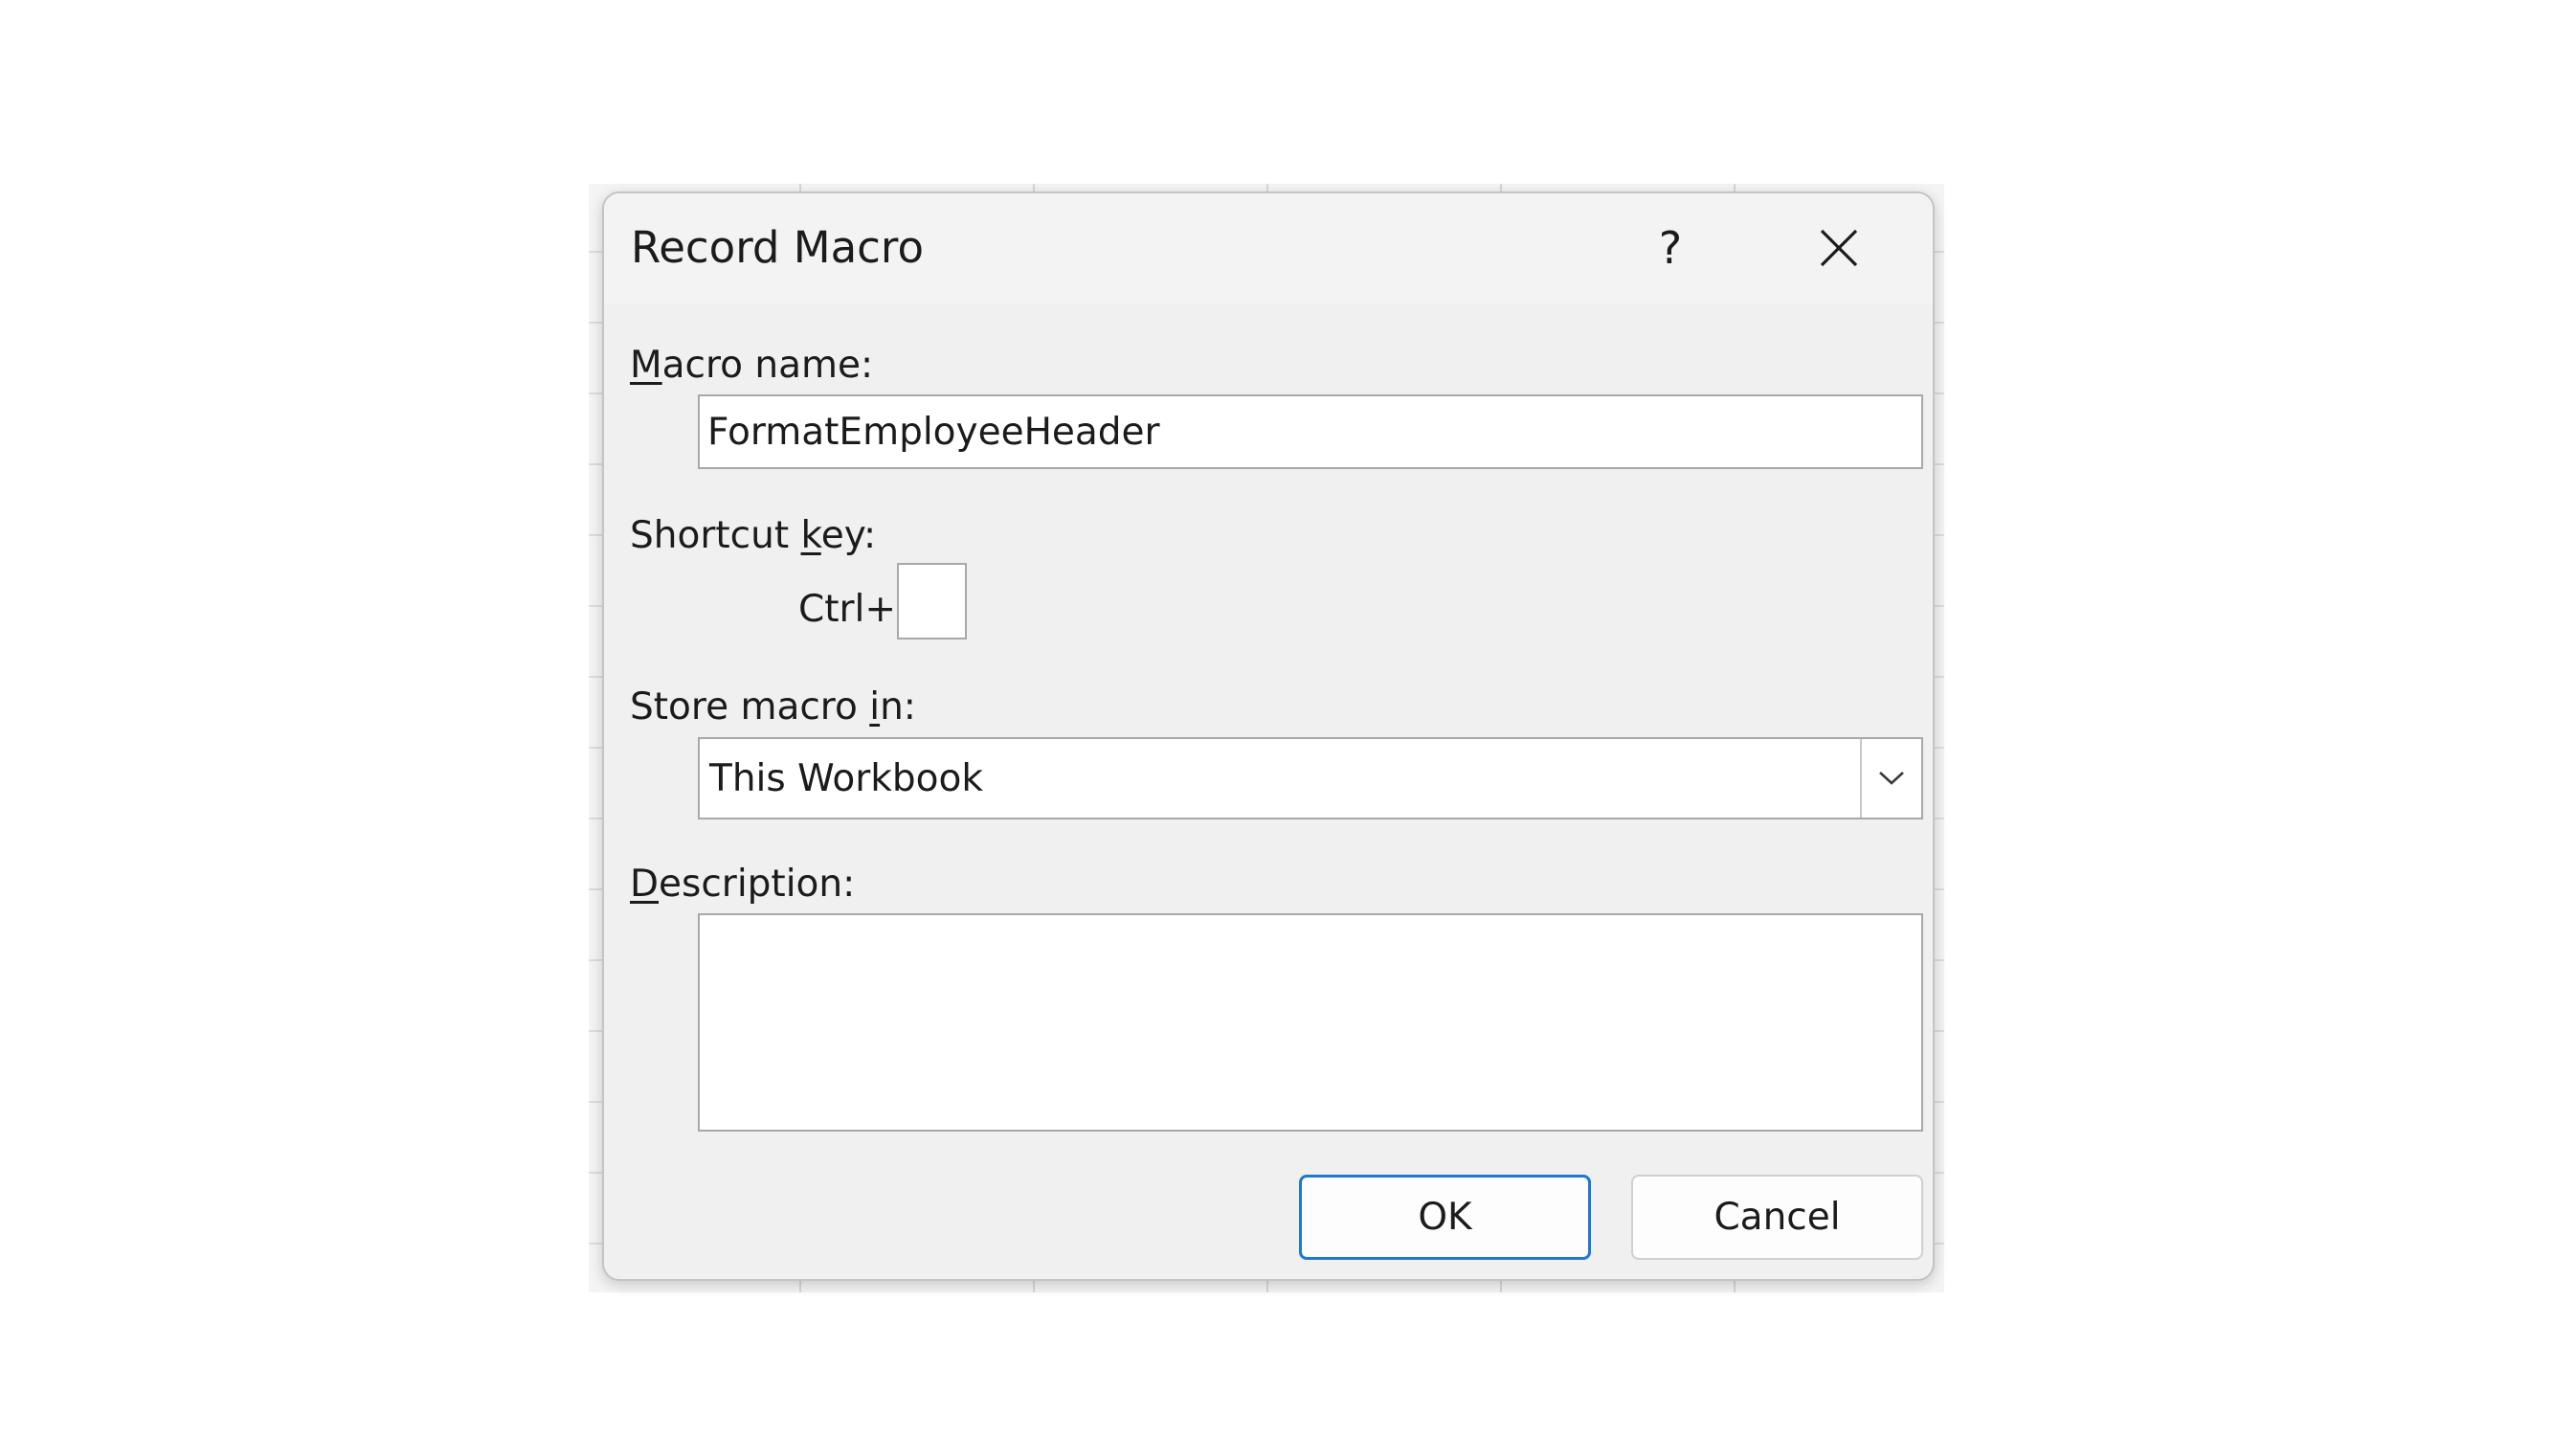  I want to click on store-macro-label-accel: i, so click(875, 707).